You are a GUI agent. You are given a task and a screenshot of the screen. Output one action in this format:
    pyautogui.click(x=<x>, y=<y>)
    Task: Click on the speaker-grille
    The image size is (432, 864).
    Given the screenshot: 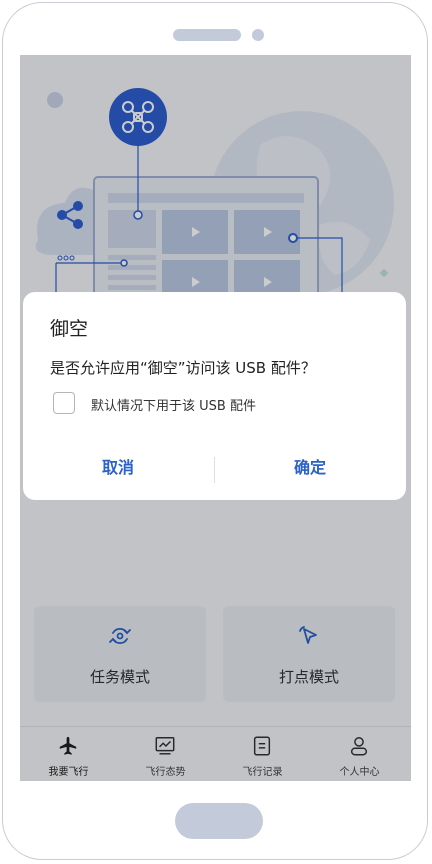 What is the action you would take?
    pyautogui.click(x=207, y=35)
    